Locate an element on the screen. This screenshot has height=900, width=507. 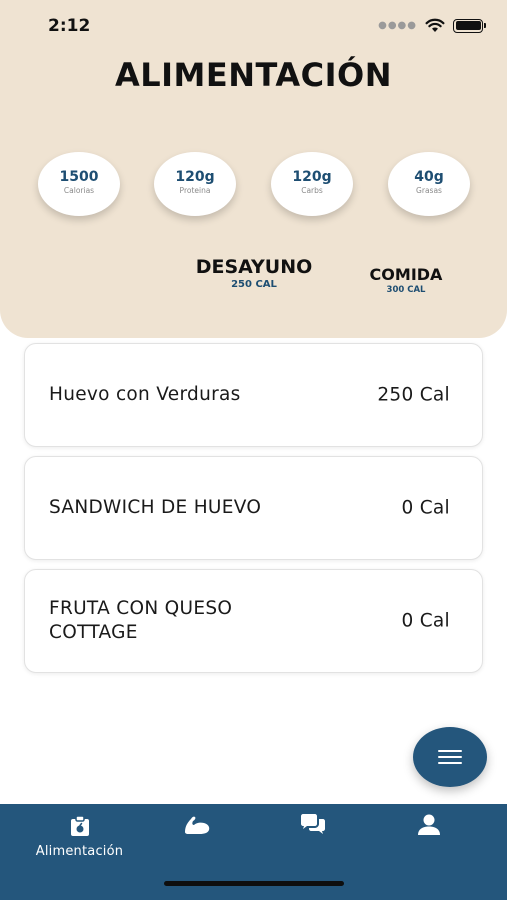
meal-tab-calories: 250 CAL is located at coordinates (254, 284).